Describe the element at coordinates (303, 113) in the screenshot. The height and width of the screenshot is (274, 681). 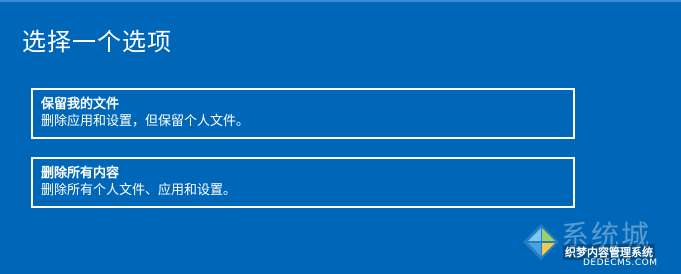
I see `keep-my-files-option: 保留我的文件 删除应用和设置，但保留个人文件。` at that location.